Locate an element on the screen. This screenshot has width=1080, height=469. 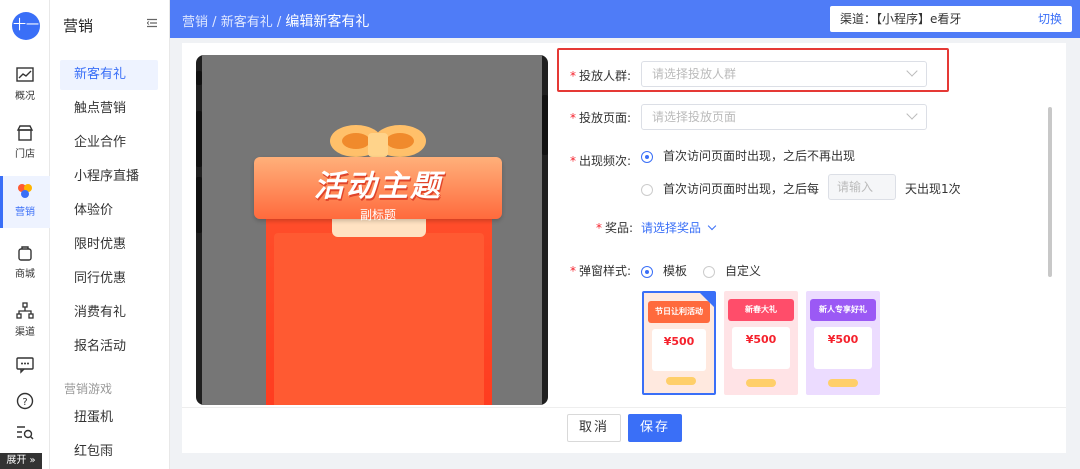
theme-title: 活动主题 is located at coordinates (378, 186).